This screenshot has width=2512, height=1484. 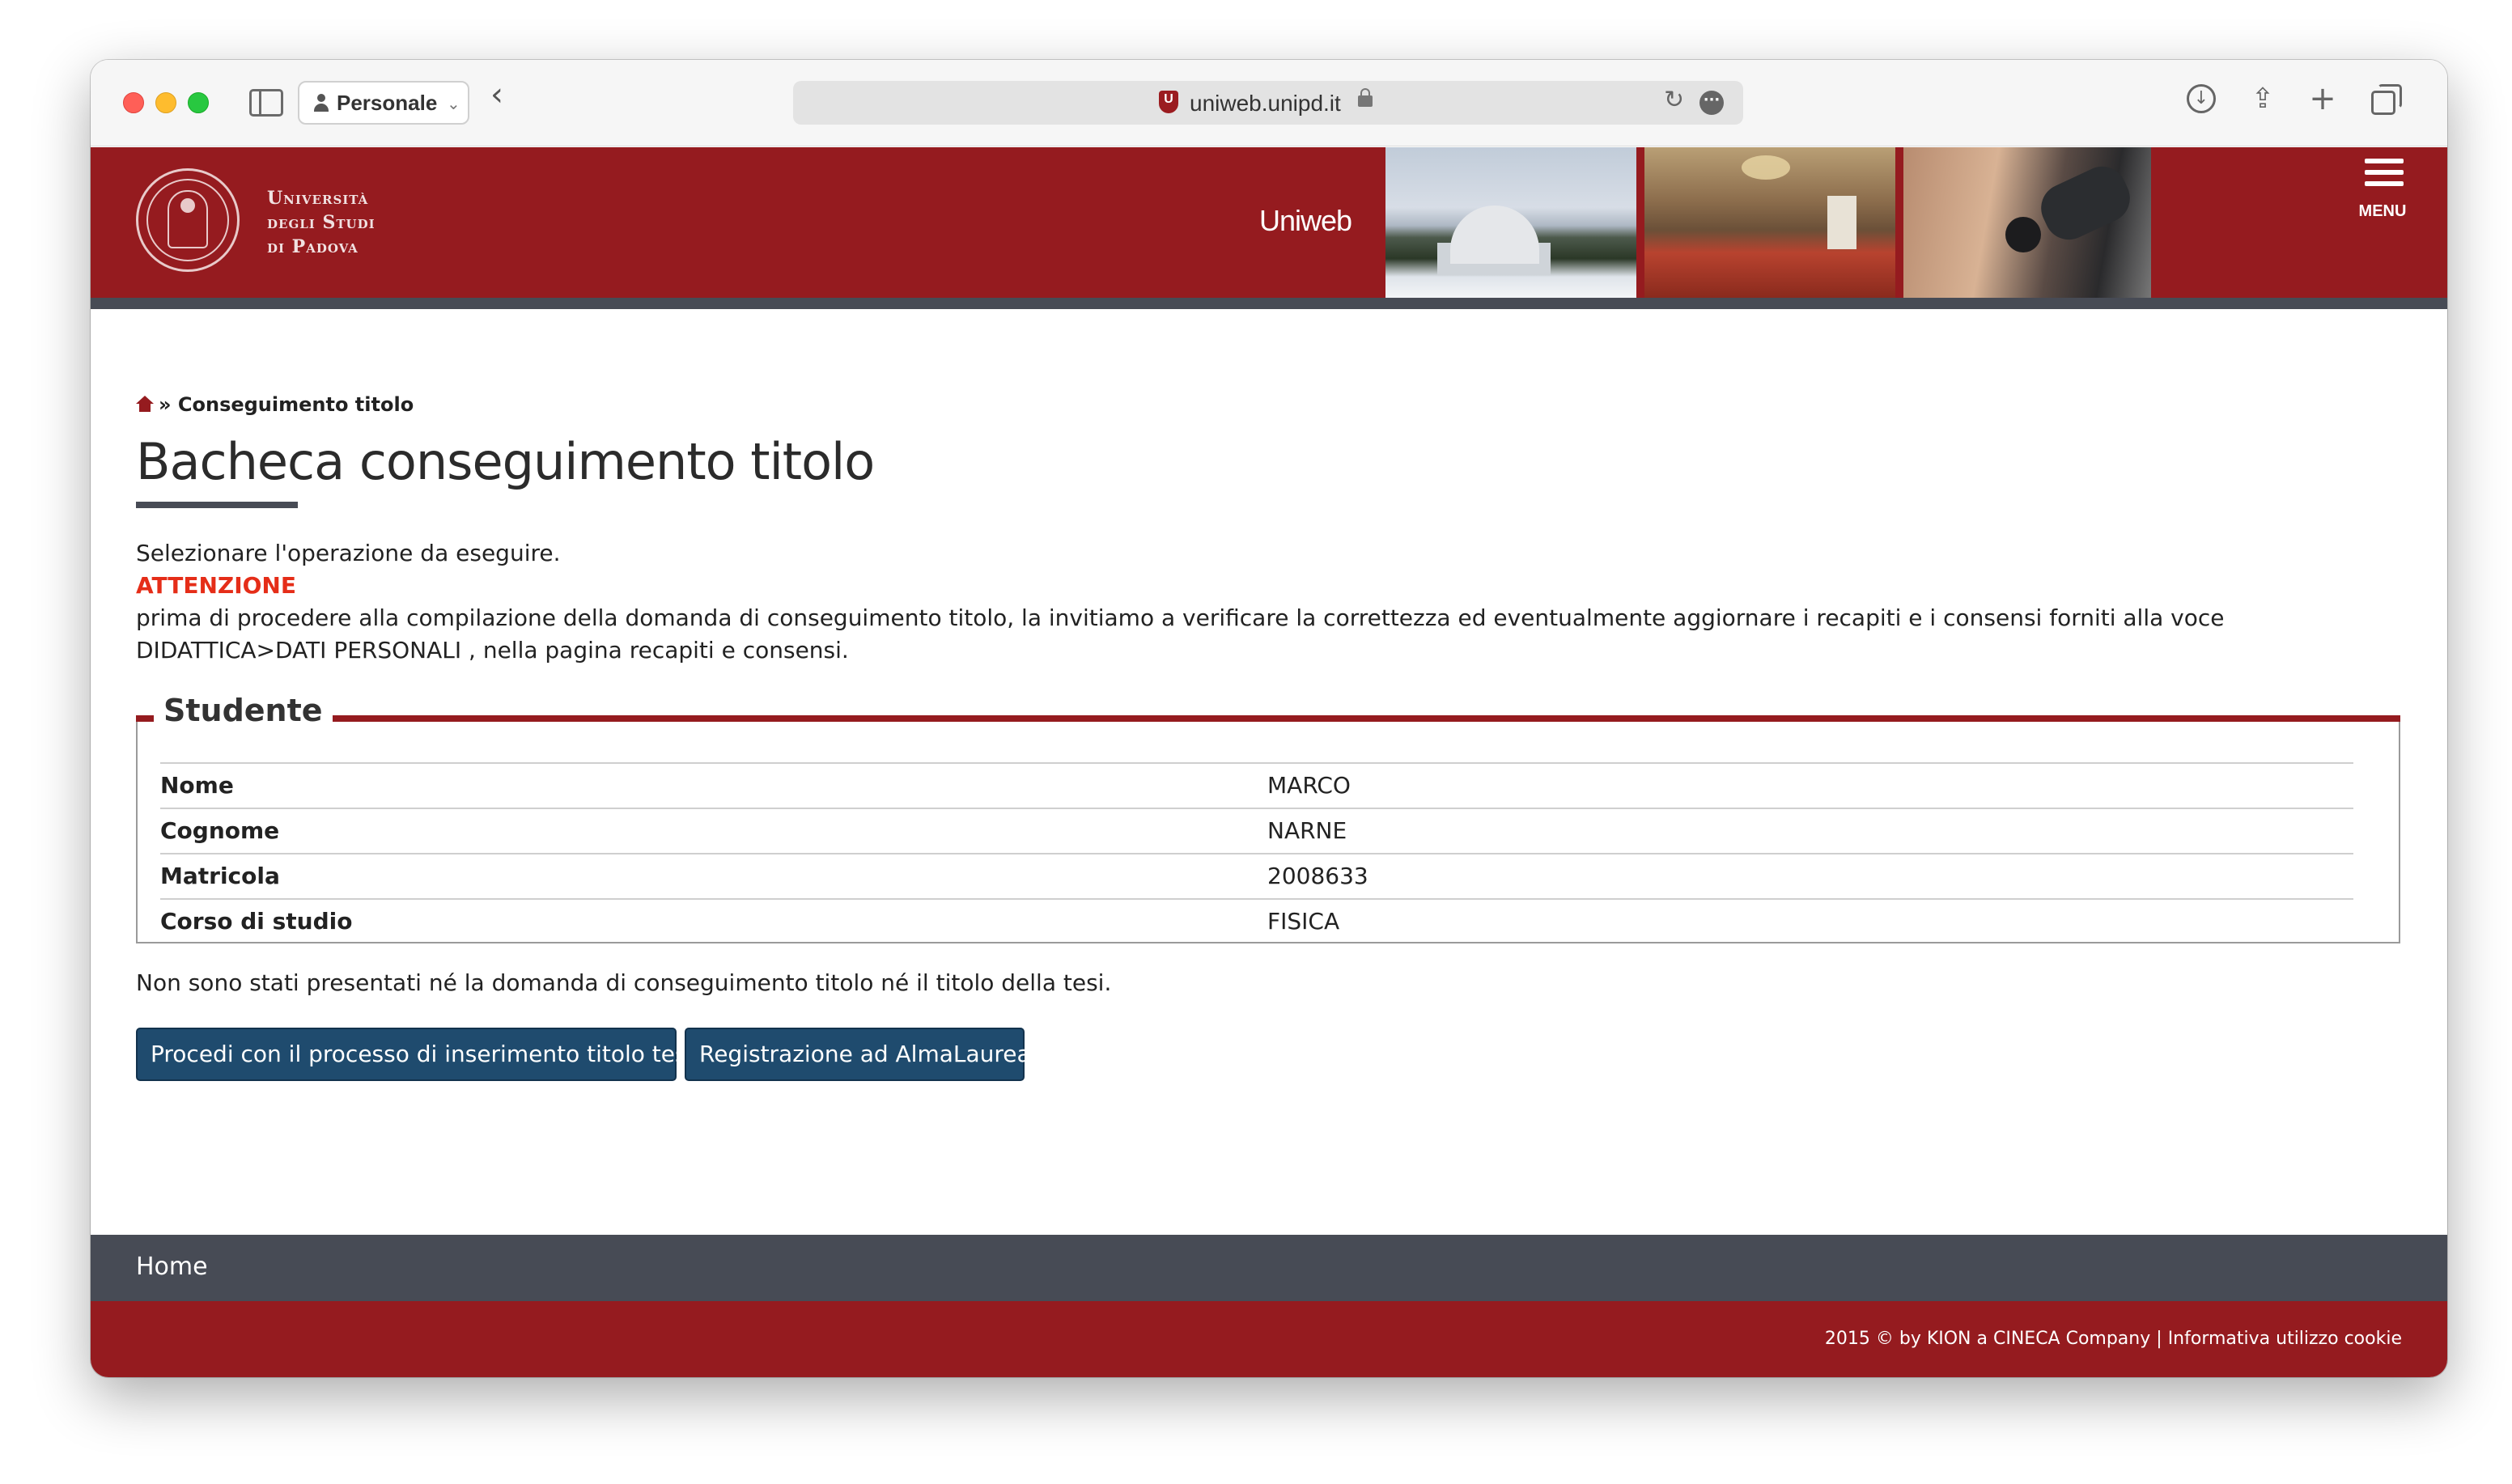 I want to click on tabs-icon, so click(x=2384, y=99).